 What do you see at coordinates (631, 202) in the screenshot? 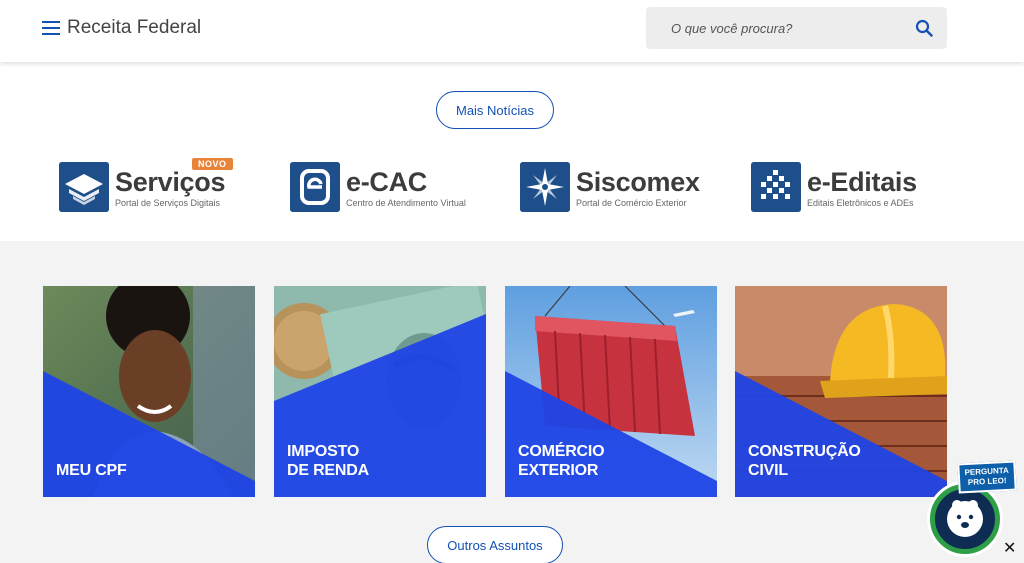
I see `siscomex-subtitle: Portal de Comércio Exterior` at bounding box center [631, 202].